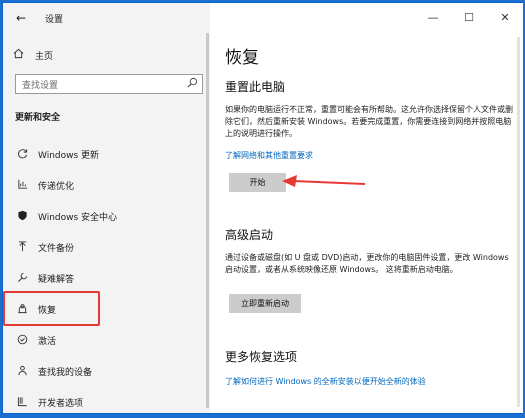 The width and height of the screenshot is (525, 418). Describe the element at coordinates (242, 58) in the screenshot. I see `page-title: 恢复` at that location.